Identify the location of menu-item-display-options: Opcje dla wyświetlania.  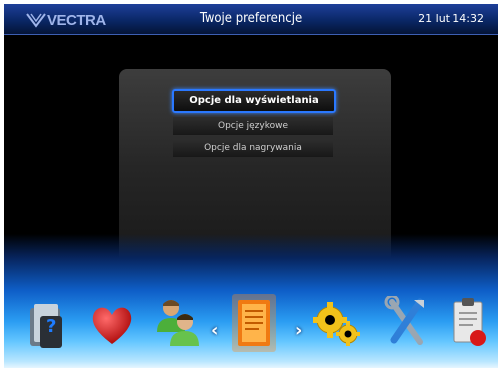
(254, 101).